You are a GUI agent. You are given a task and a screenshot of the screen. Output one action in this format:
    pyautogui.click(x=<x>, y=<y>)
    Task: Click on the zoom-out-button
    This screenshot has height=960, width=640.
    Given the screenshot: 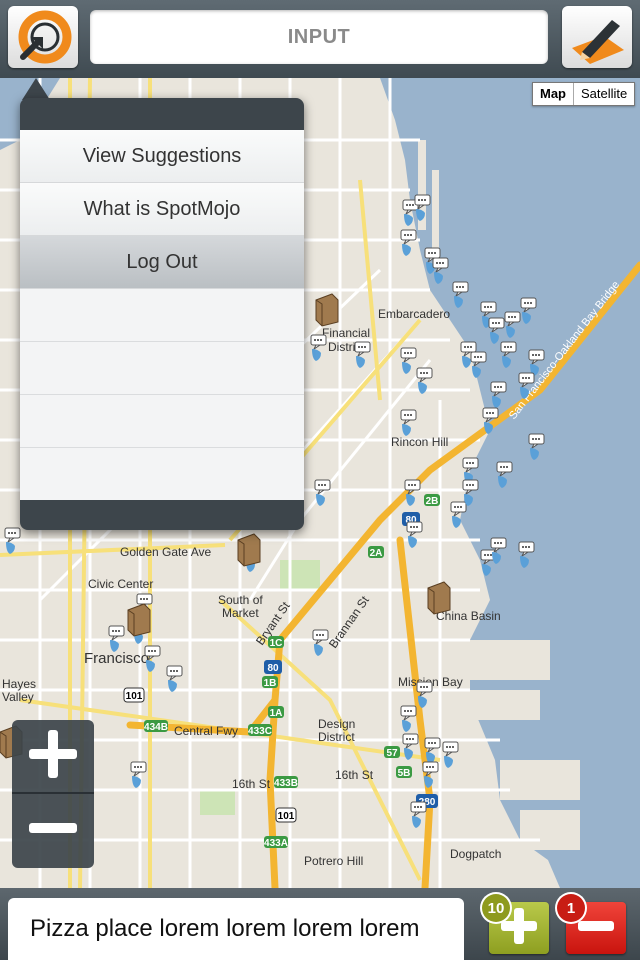 What is the action you would take?
    pyautogui.click(x=53, y=830)
    